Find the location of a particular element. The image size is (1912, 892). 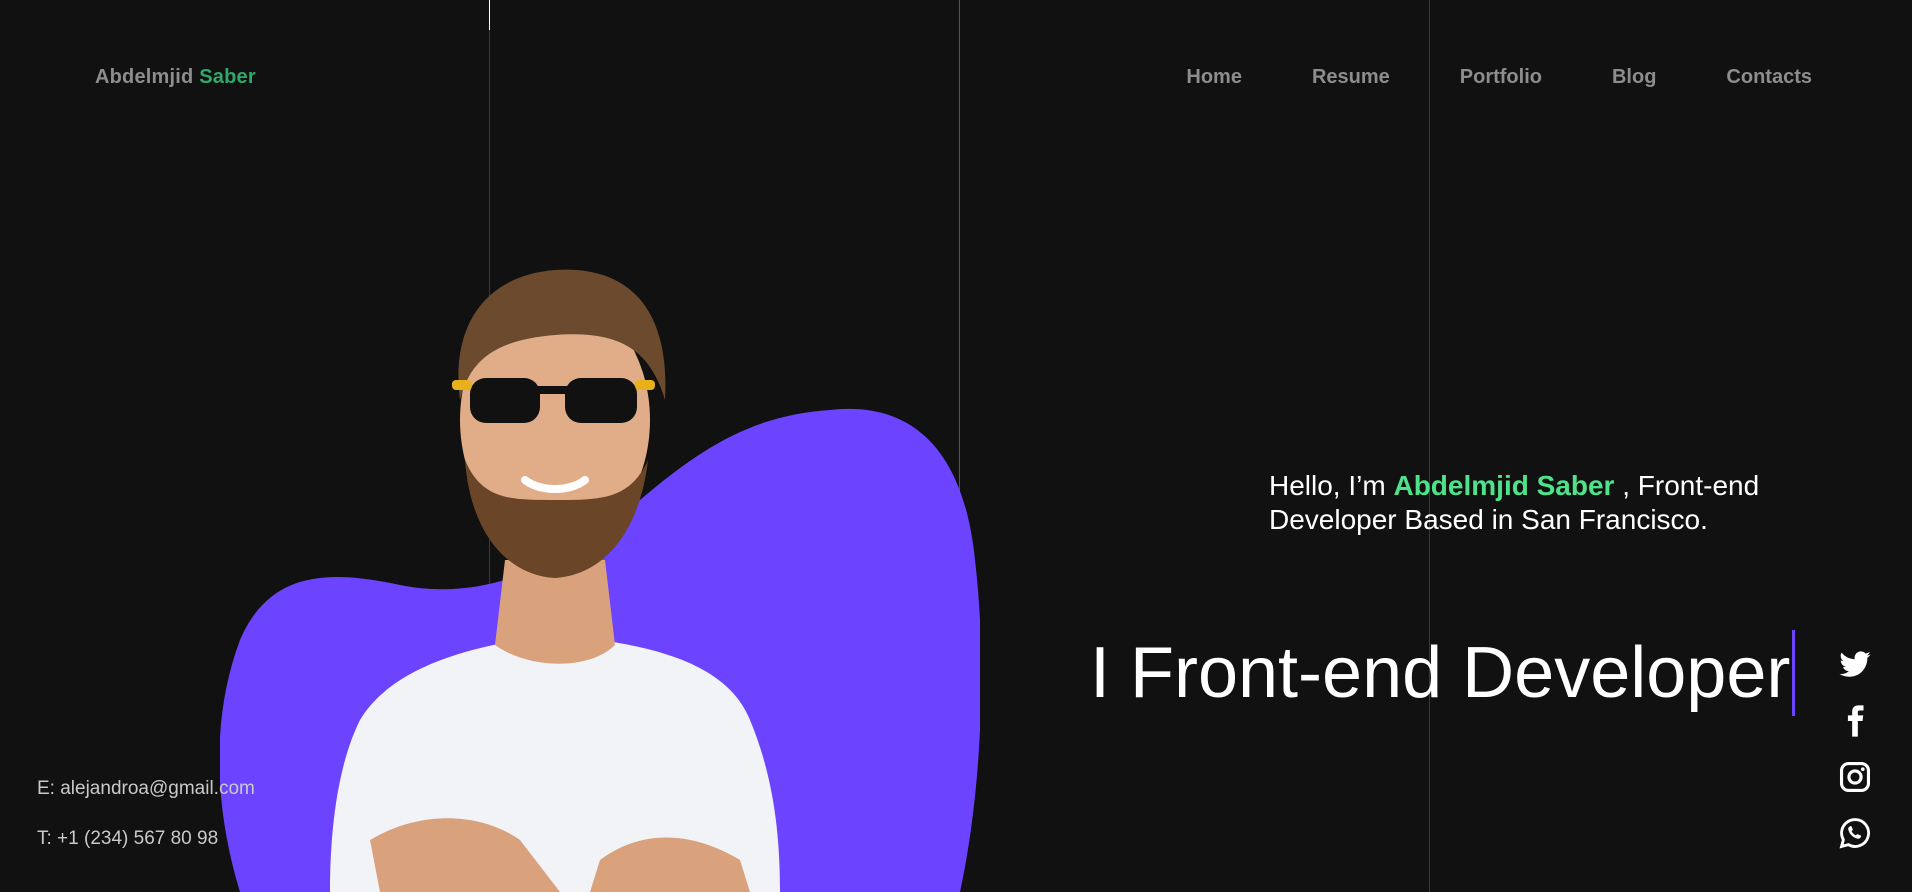

logo-first-name: Abdelmjid is located at coordinates (144, 77).